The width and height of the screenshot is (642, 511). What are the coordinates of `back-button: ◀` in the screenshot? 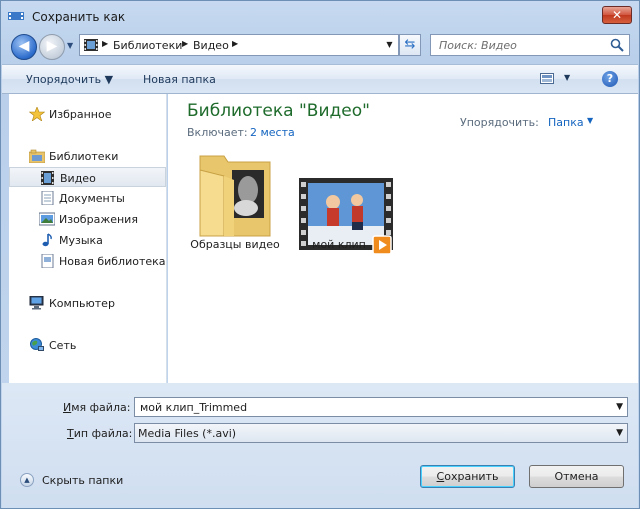 It's located at (24, 47).